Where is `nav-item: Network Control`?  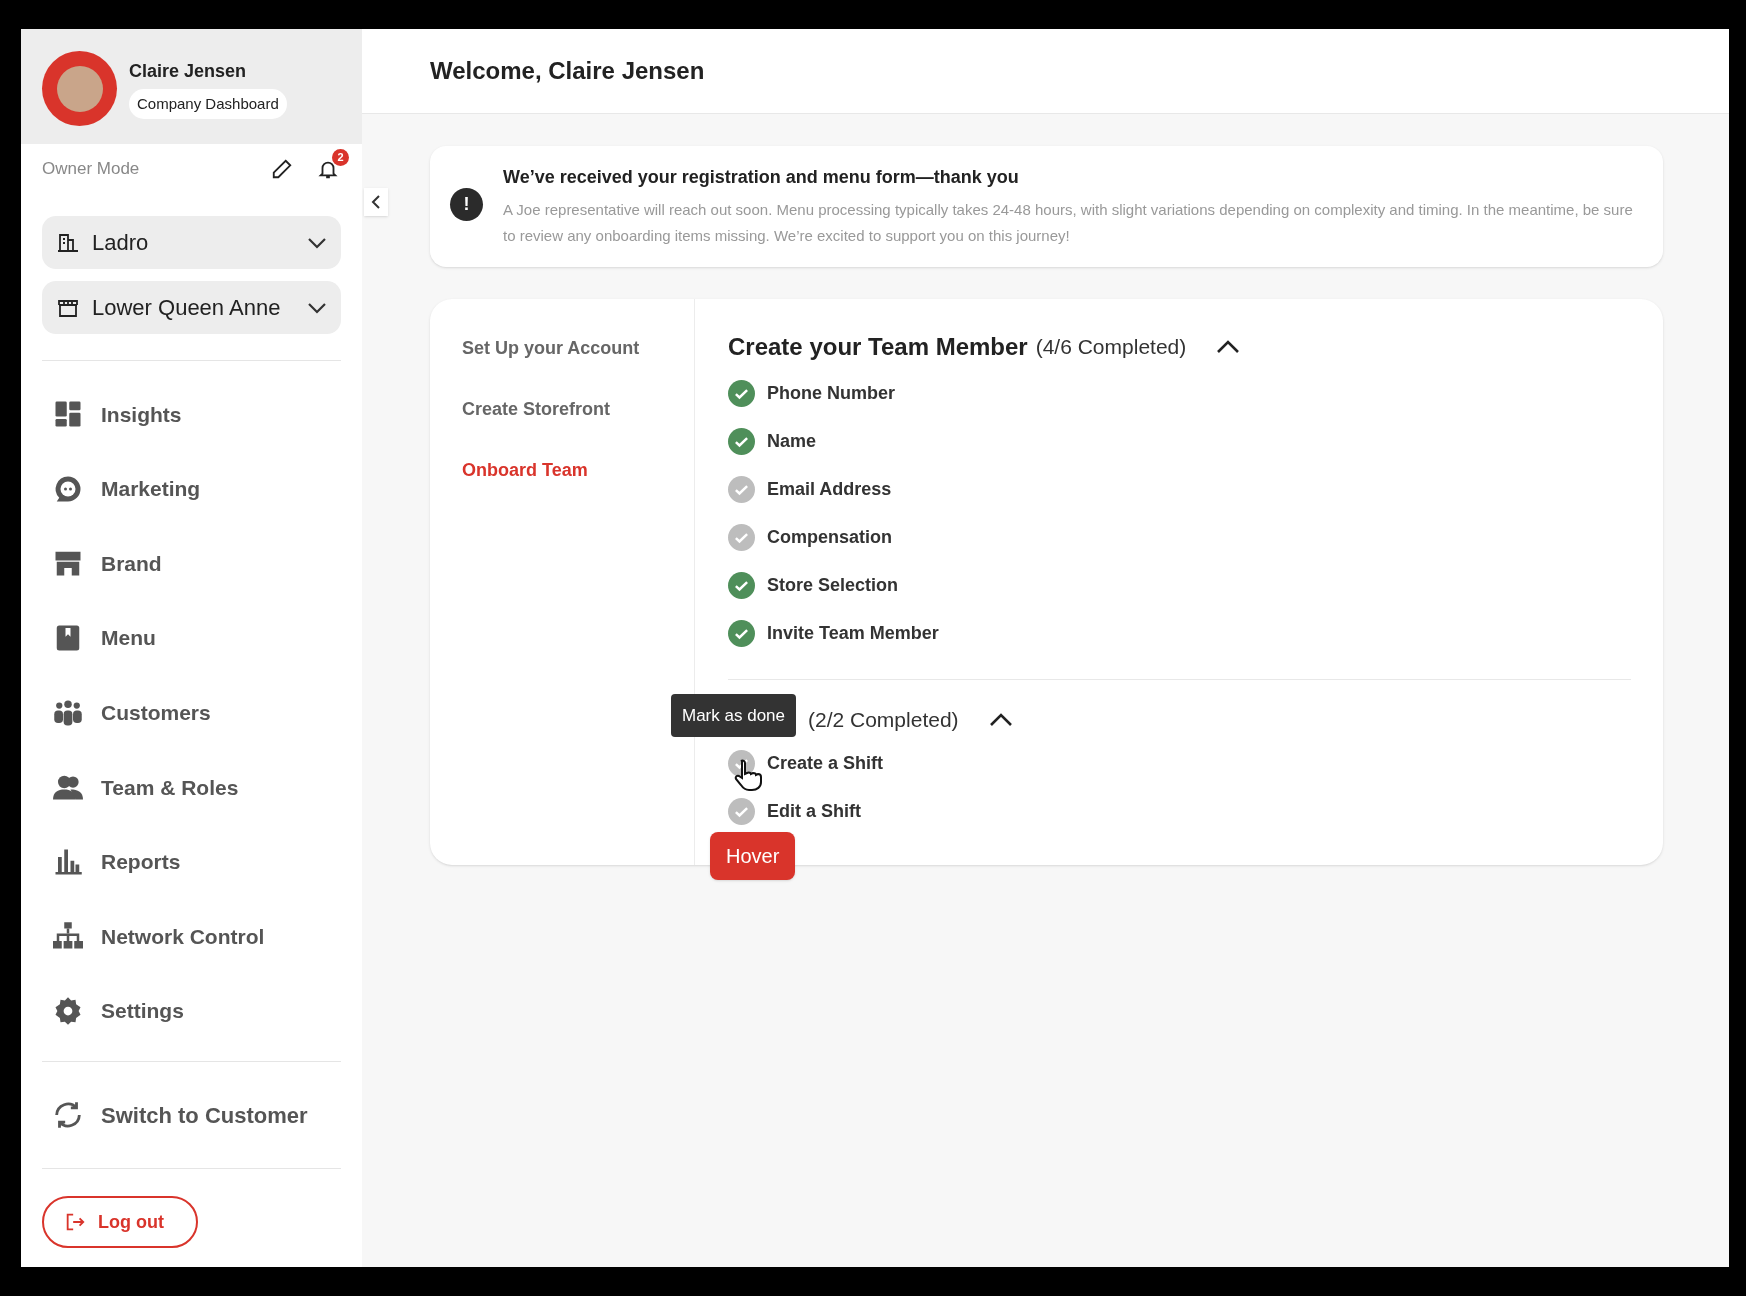 nav-item: Network Control is located at coordinates (191, 936).